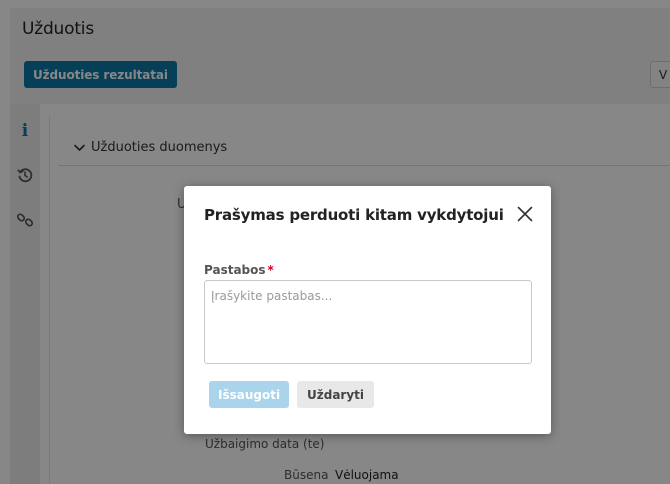 This screenshot has height=484, width=670. What do you see at coordinates (525, 214) in the screenshot?
I see `close-icon` at bounding box center [525, 214].